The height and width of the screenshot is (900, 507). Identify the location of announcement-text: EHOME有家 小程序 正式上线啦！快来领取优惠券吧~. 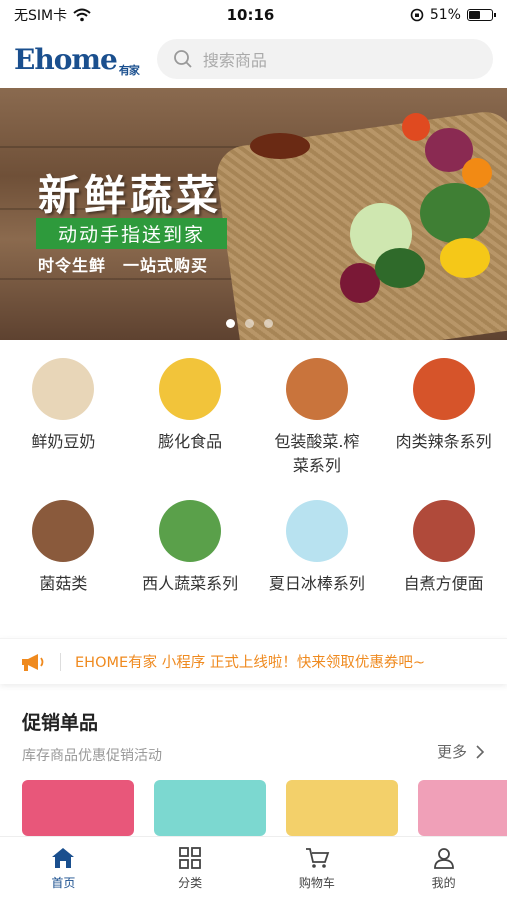
(250, 663).